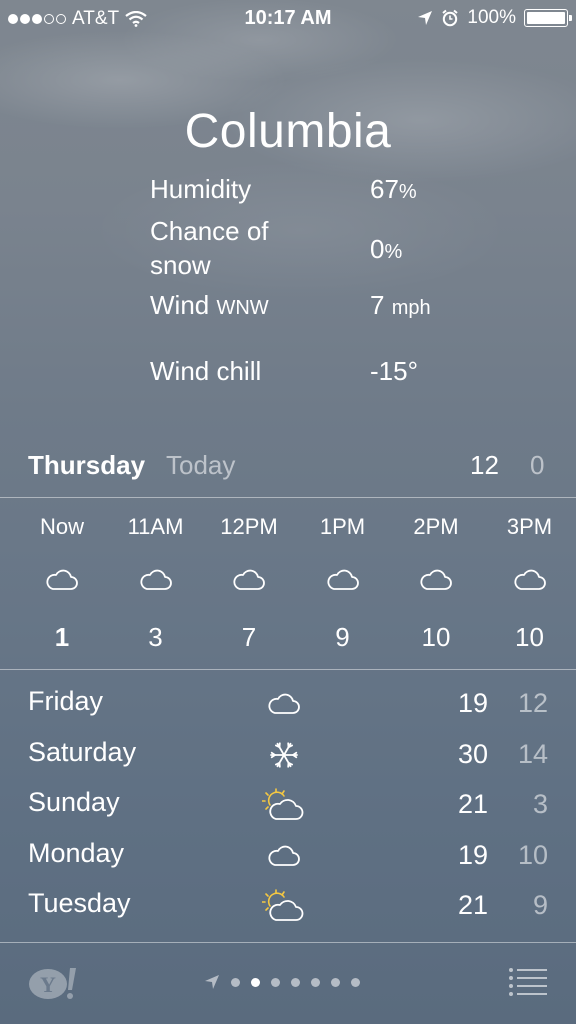  What do you see at coordinates (82, 751) in the screenshot?
I see `daily-day: Saturday` at bounding box center [82, 751].